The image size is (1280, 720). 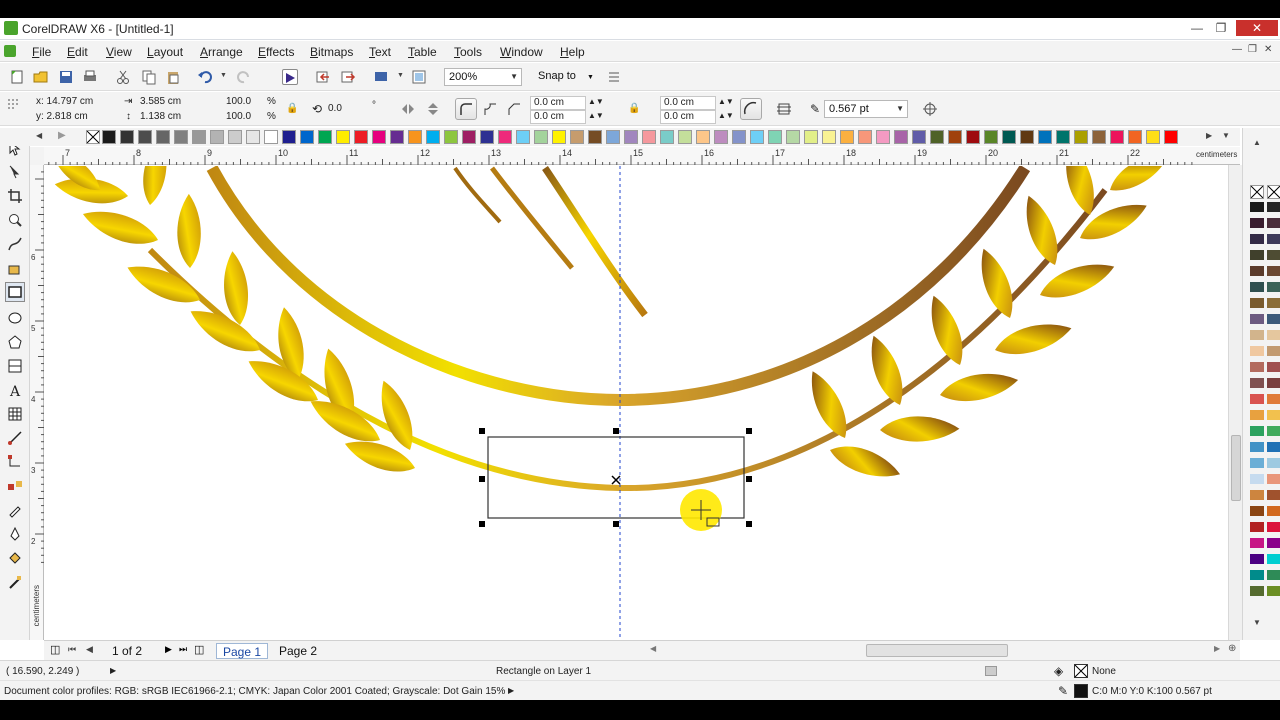 What do you see at coordinates (41, 77) in the screenshot?
I see `open-icon` at bounding box center [41, 77].